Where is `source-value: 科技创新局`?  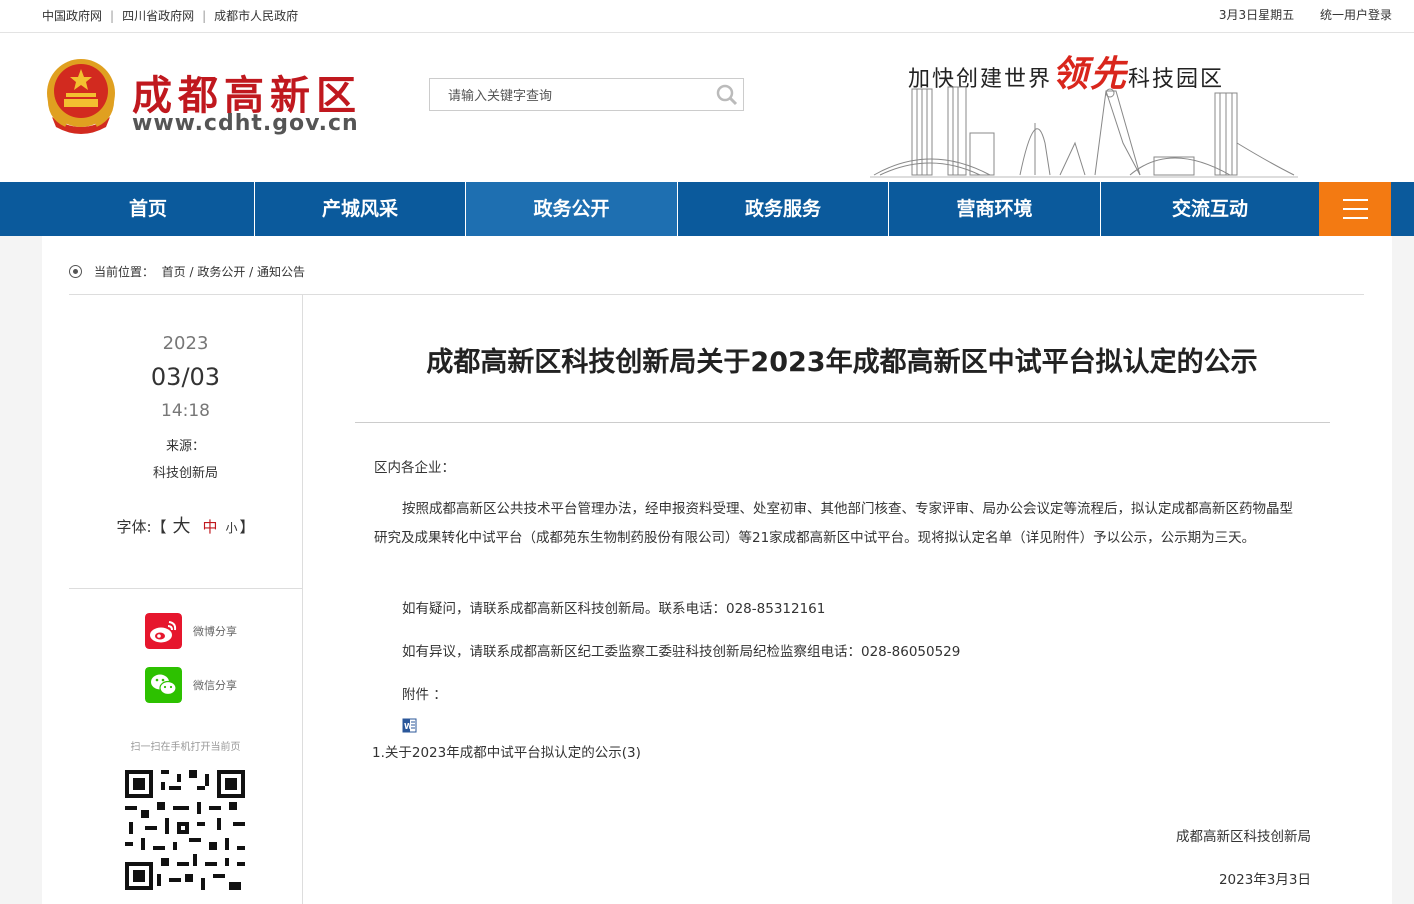 source-value: 科技创新局 is located at coordinates (185, 473).